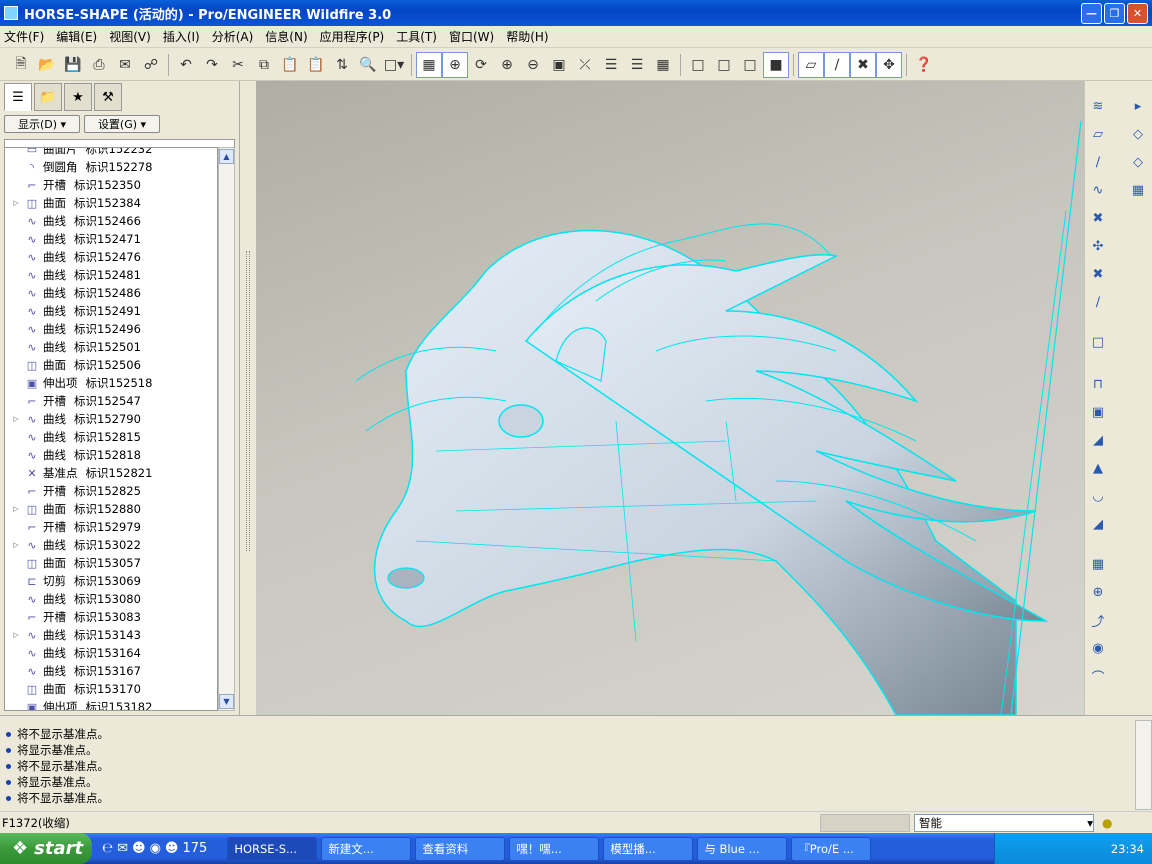 The image size is (1152, 864). I want to click on selection-filter: 智能 ▾, so click(1004, 822).